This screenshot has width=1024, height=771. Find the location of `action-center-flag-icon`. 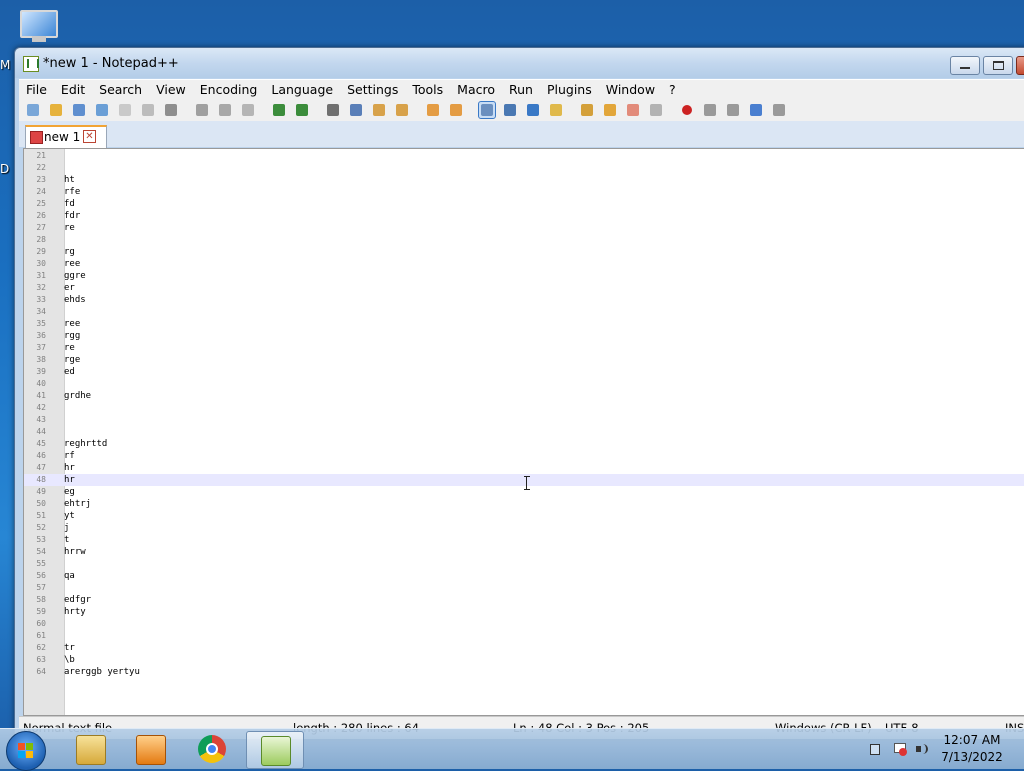

action-center-flag-icon is located at coordinates (900, 749).